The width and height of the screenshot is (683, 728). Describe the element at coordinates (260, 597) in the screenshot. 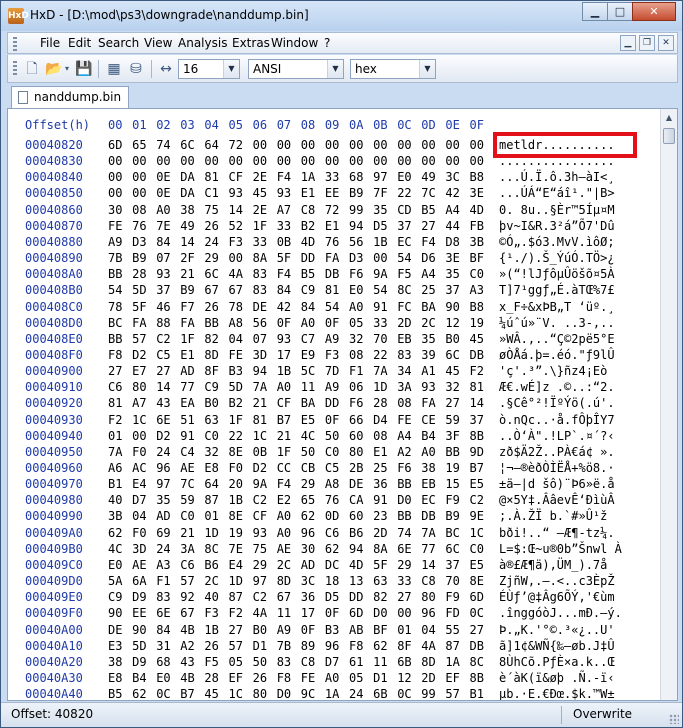

I see `hex-byte: C2` at that location.